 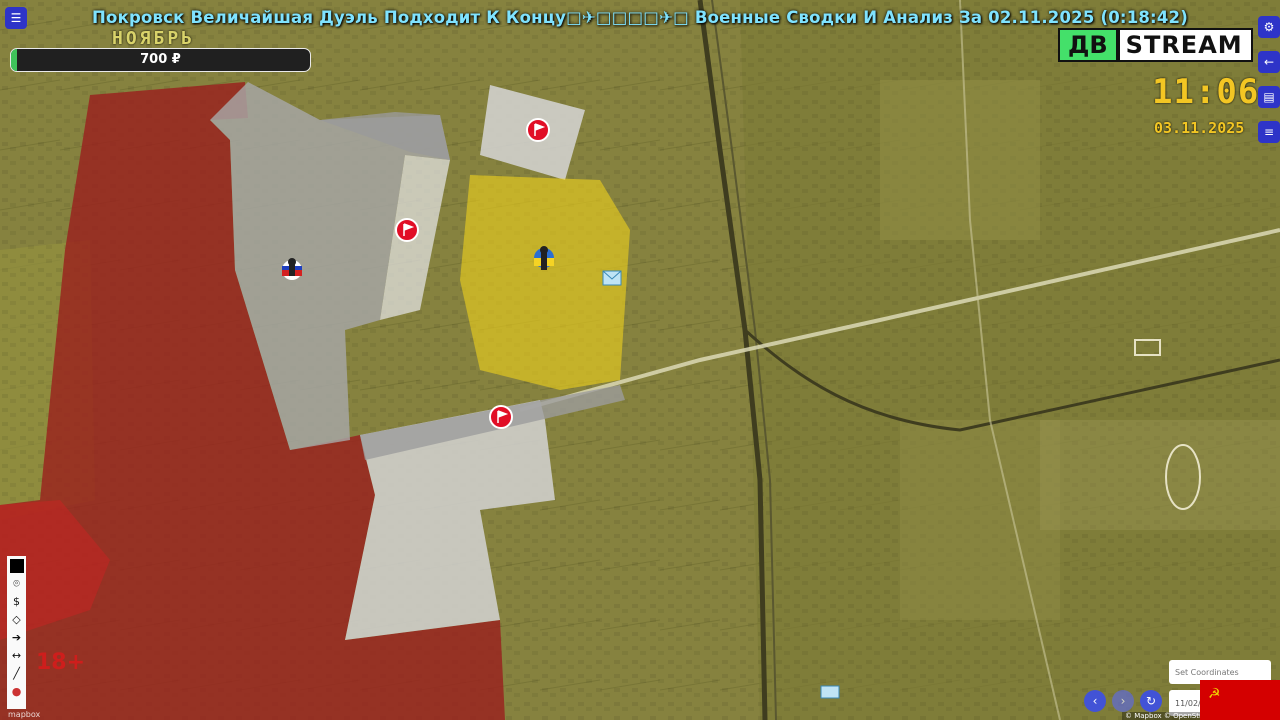 I want to click on soviet-flag: ☭, so click(x=1240, y=700).